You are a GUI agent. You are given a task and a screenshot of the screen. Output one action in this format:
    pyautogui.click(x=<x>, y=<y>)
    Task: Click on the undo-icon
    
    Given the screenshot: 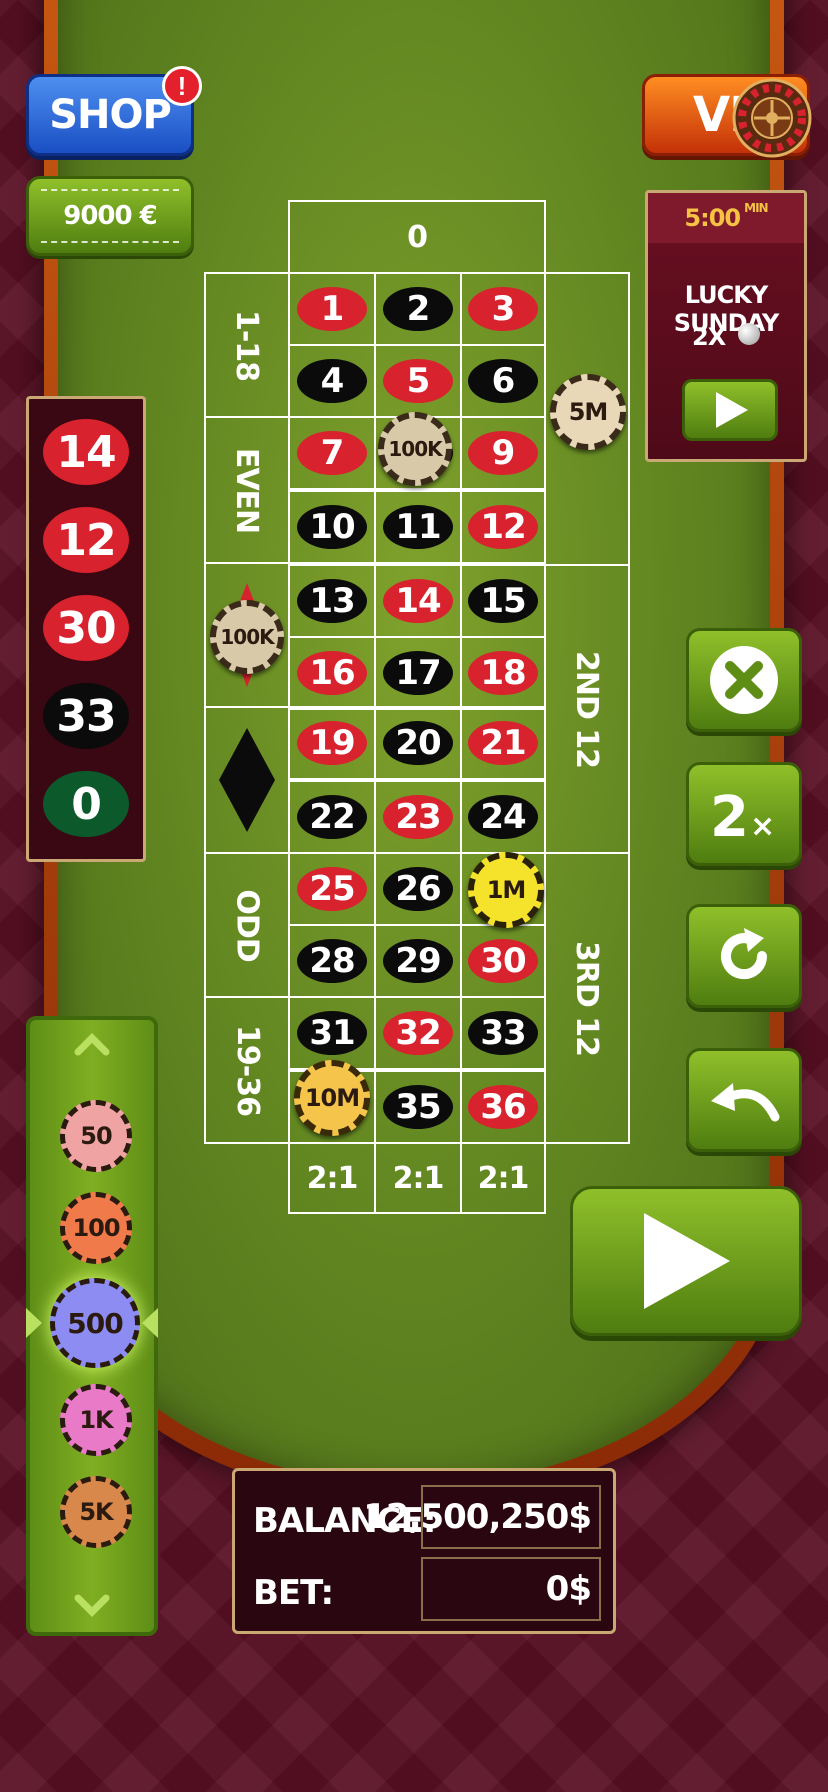 What is the action you would take?
    pyautogui.click(x=745, y=1102)
    